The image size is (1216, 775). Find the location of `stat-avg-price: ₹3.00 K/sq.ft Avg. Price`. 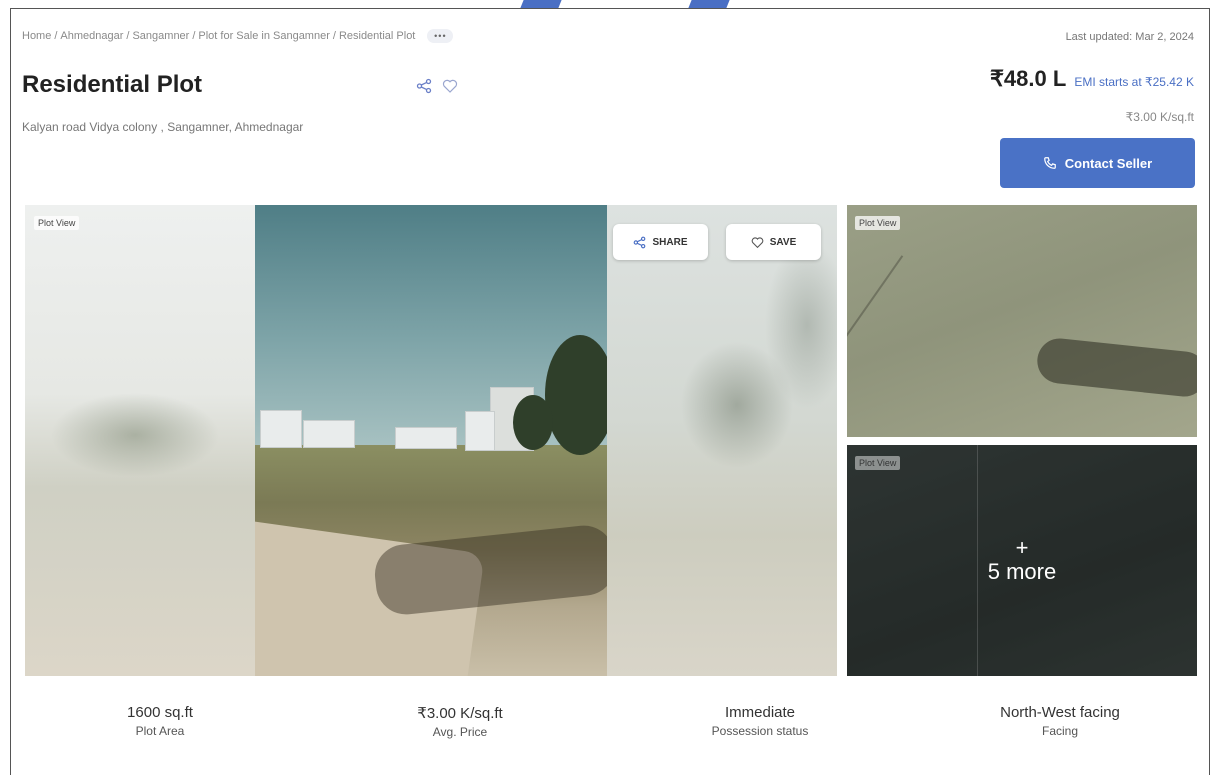

stat-avg-price: ₹3.00 K/sq.ft Avg. Price is located at coordinates (460, 721).